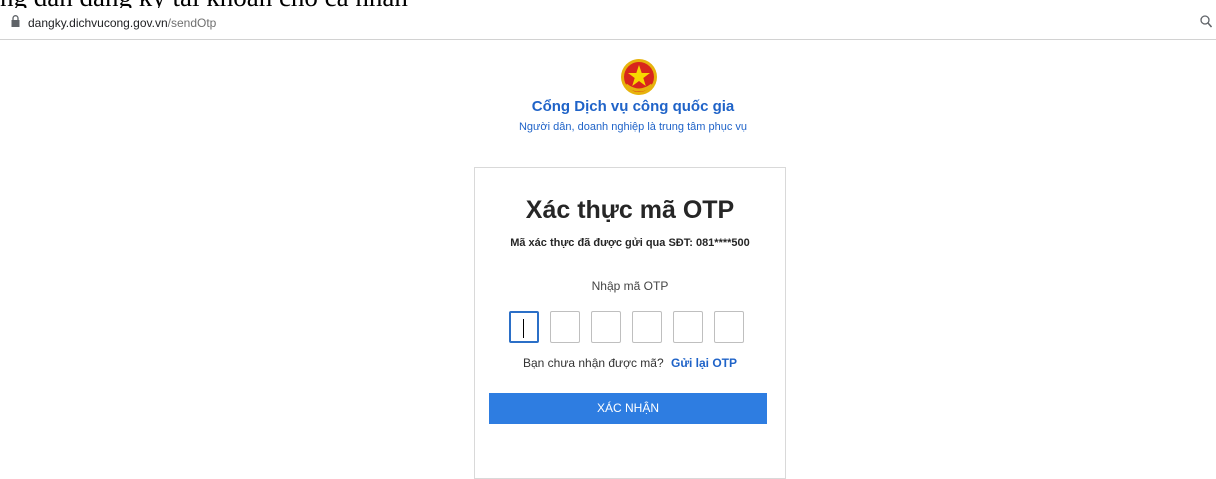  What do you see at coordinates (639, 79) in the screenshot?
I see `national-emblem-icon` at bounding box center [639, 79].